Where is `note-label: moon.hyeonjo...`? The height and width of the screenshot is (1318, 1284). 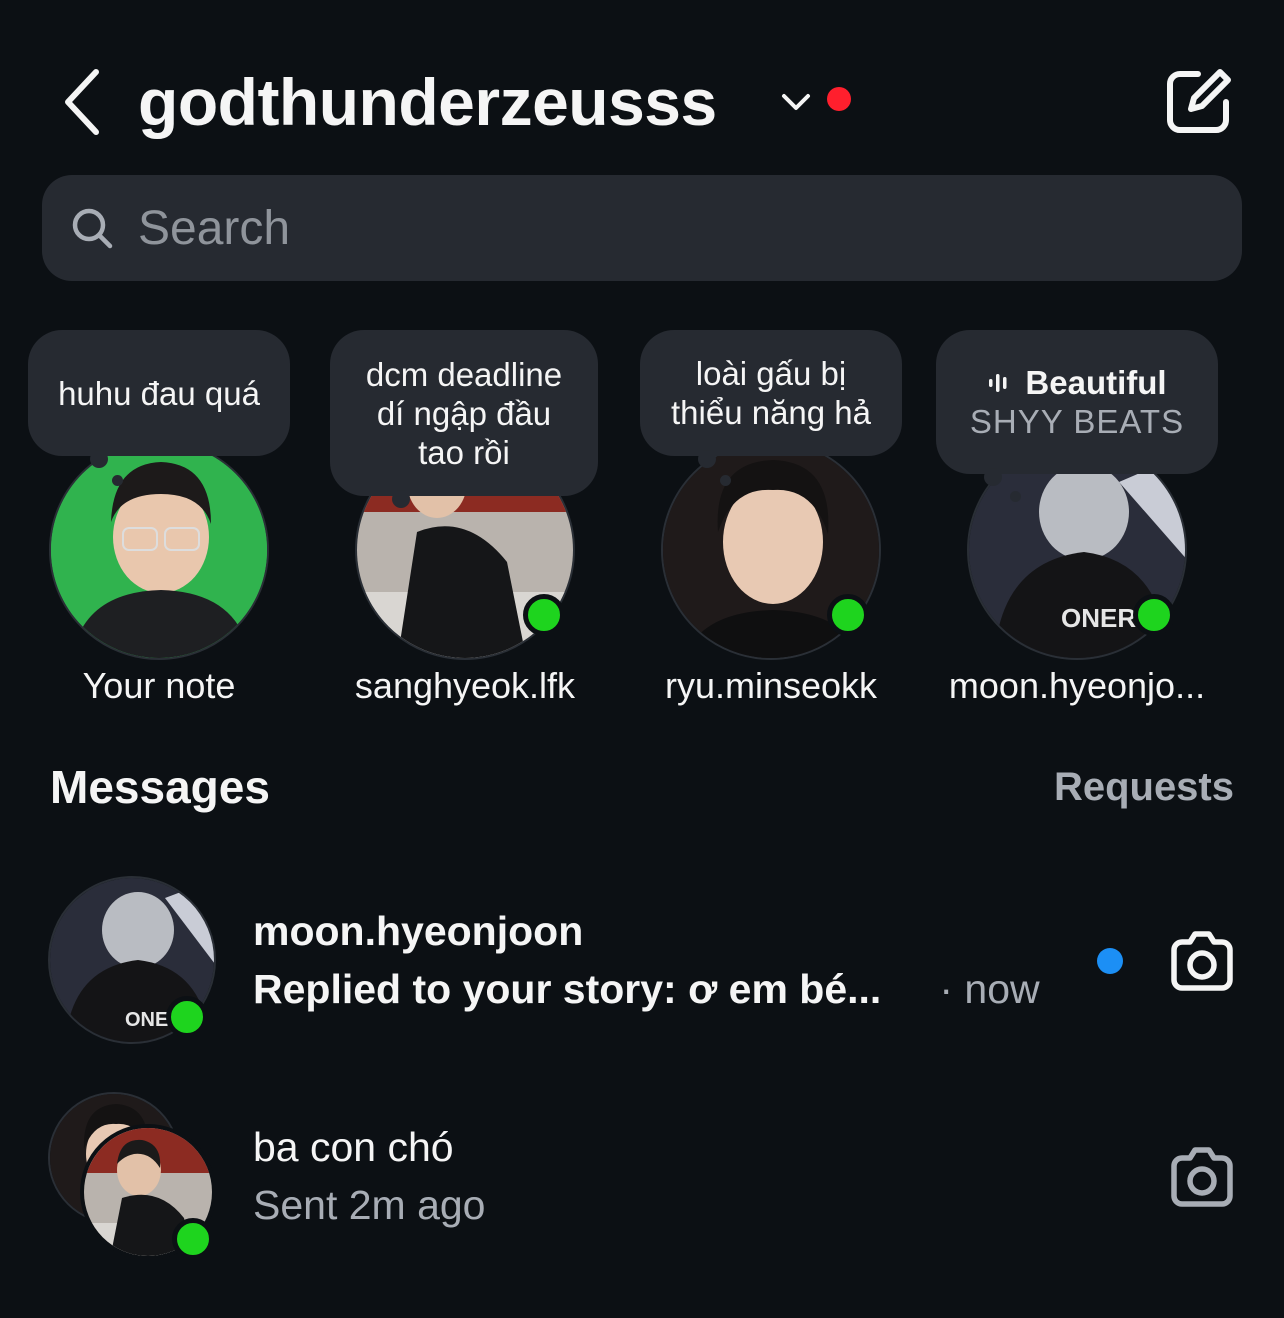 note-label: moon.hyeonjo... is located at coordinates (1077, 685).